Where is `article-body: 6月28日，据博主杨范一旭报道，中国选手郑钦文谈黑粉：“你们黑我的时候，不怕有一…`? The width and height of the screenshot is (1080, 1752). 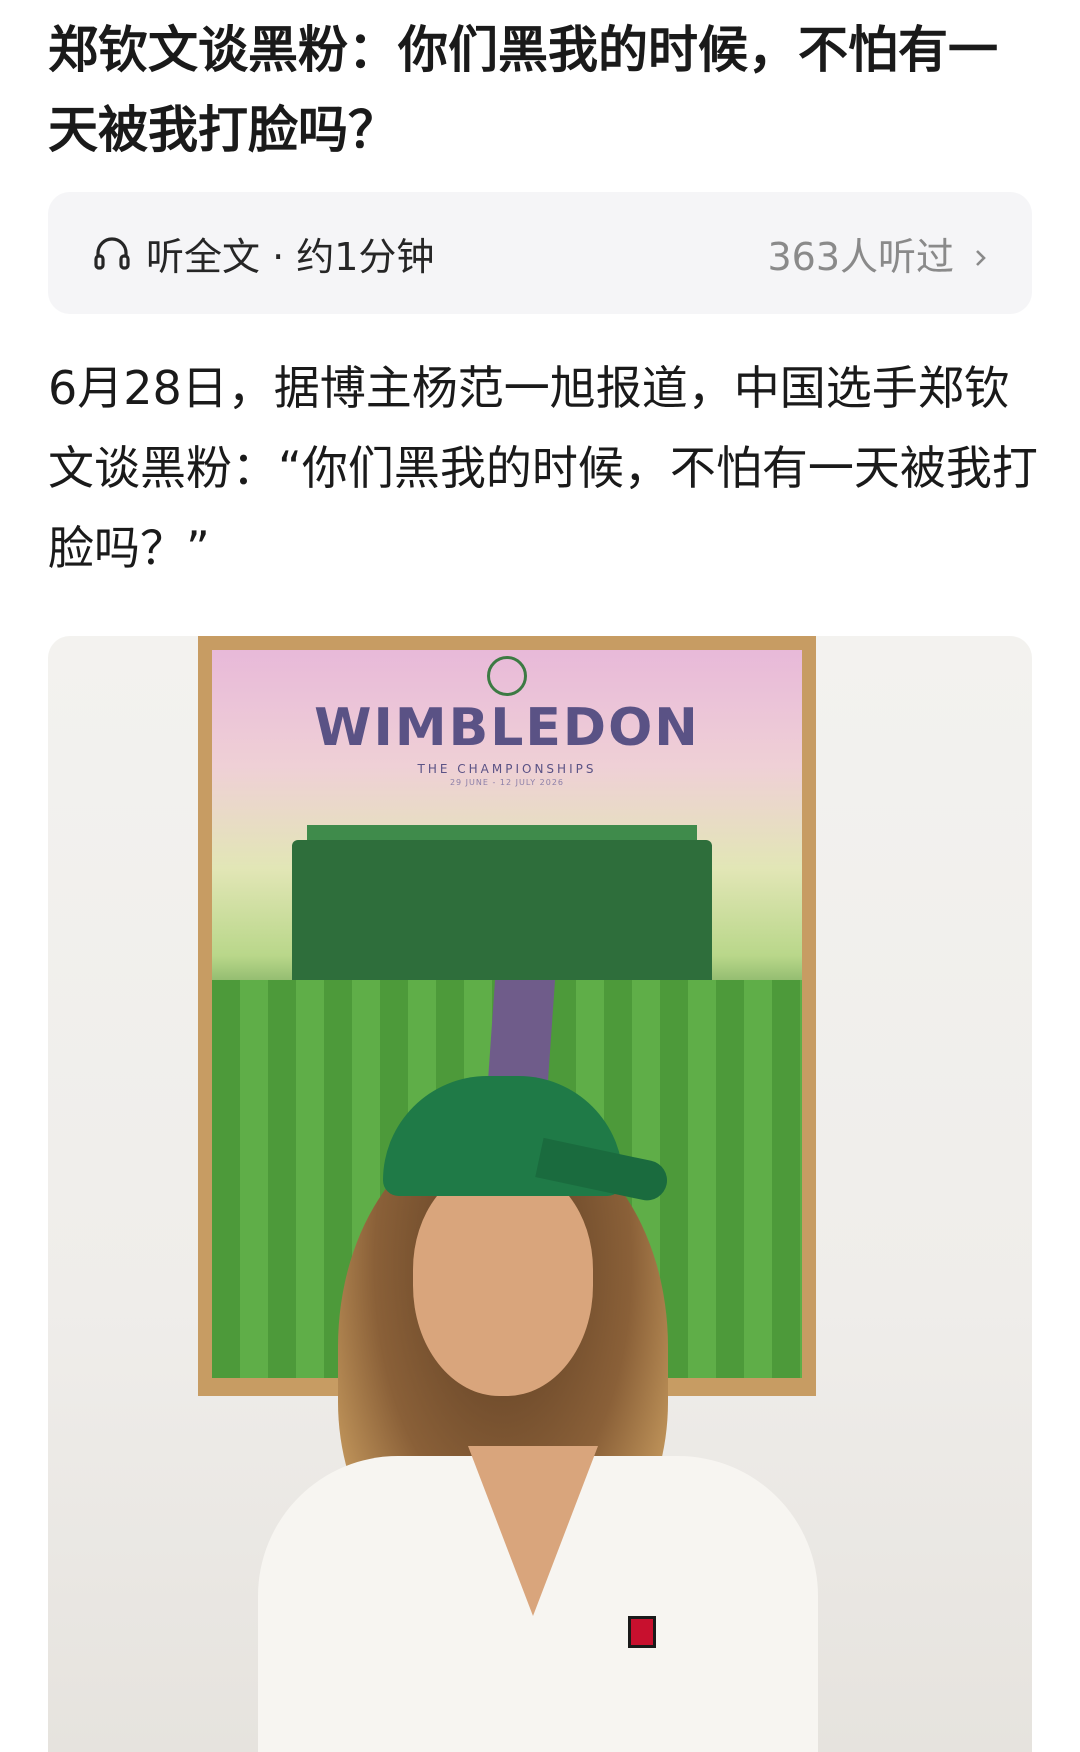 article-body: 6月28日，据博主杨范一旭报道，中国选手郑钦文谈黑粉：“你们黑我的时候，不怕有一… is located at coordinates (543, 468).